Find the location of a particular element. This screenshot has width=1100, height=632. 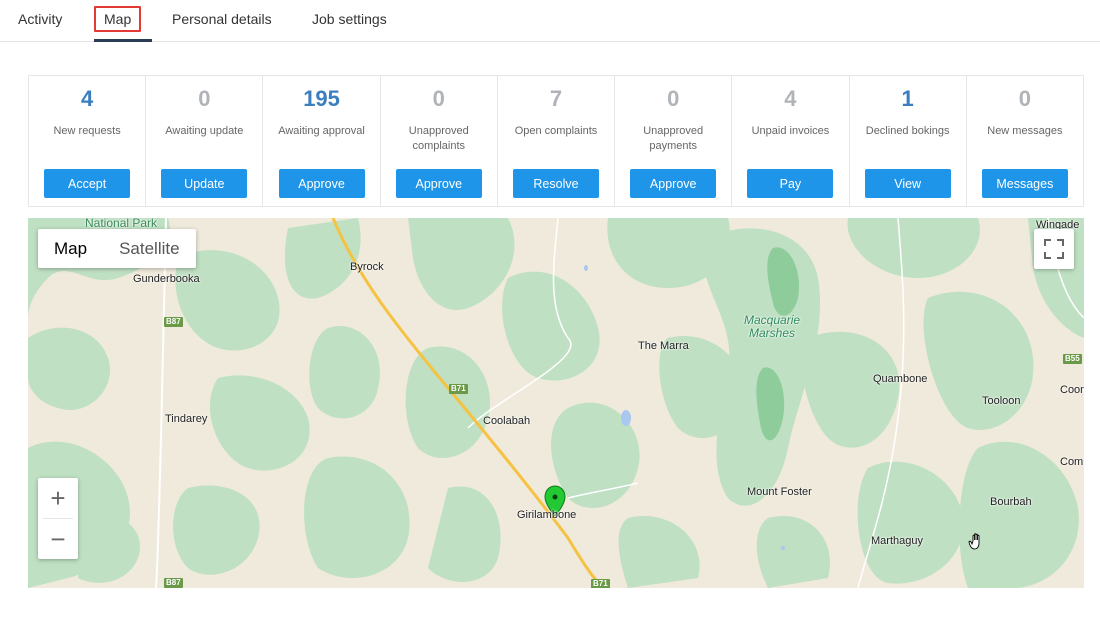

stat-awaiting-approval: 195 Awaiting approval Approve is located at coordinates (322, 141).